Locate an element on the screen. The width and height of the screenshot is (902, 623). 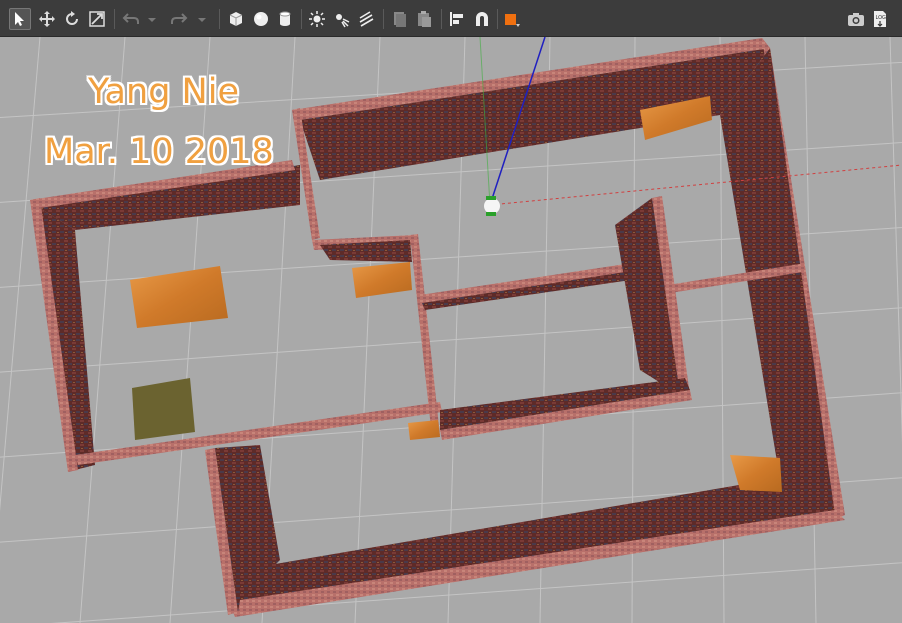
directional-light-icon is located at coordinates (366, 19).